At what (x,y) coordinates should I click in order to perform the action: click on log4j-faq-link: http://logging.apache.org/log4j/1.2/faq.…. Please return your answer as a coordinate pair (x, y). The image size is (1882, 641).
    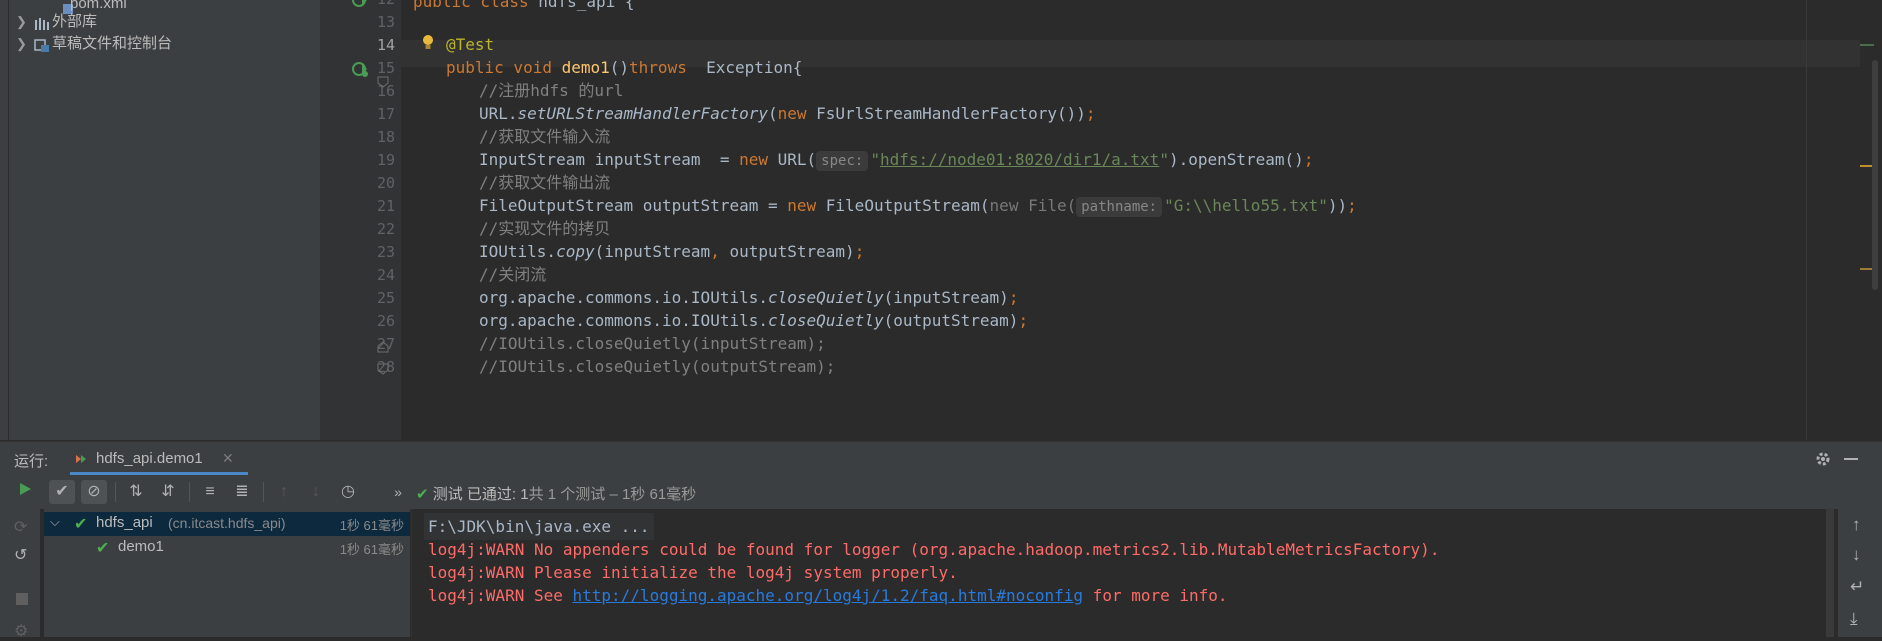
    Looking at the image, I should click on (828, 595).